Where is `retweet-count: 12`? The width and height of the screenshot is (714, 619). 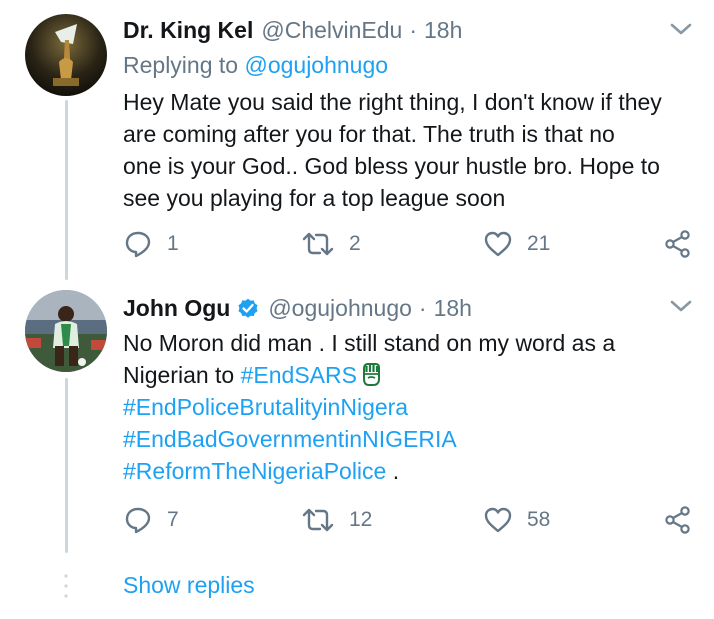 retweet-count: 12 is located at coordinates (361, 519).